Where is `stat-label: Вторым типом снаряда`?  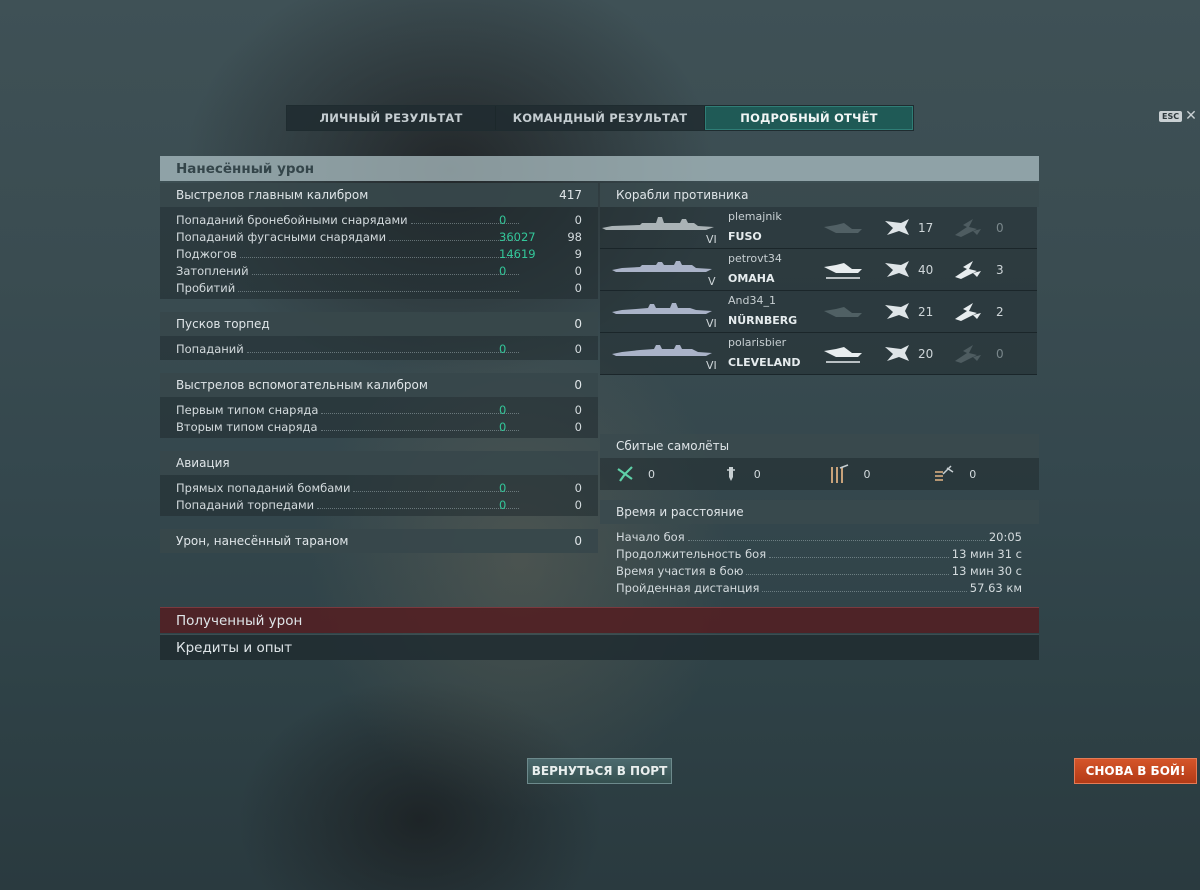 stat-label: Вторым типом снаряда is located at coordinates (247, 427).